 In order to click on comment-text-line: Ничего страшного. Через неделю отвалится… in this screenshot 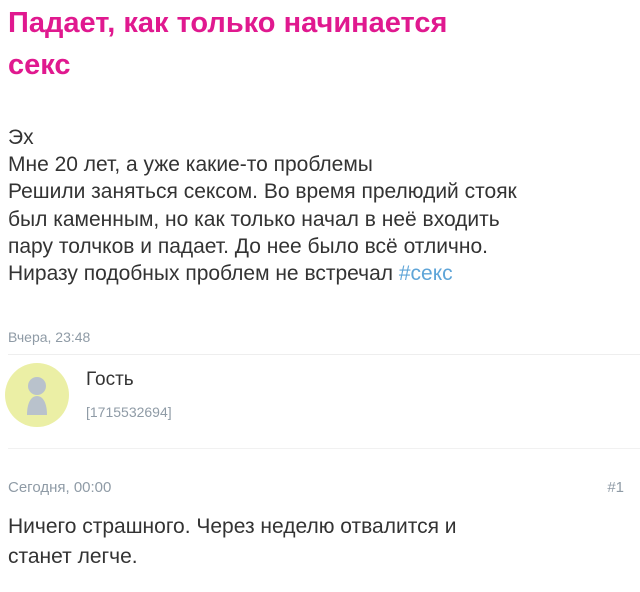, I will do `click(232, 526)`.